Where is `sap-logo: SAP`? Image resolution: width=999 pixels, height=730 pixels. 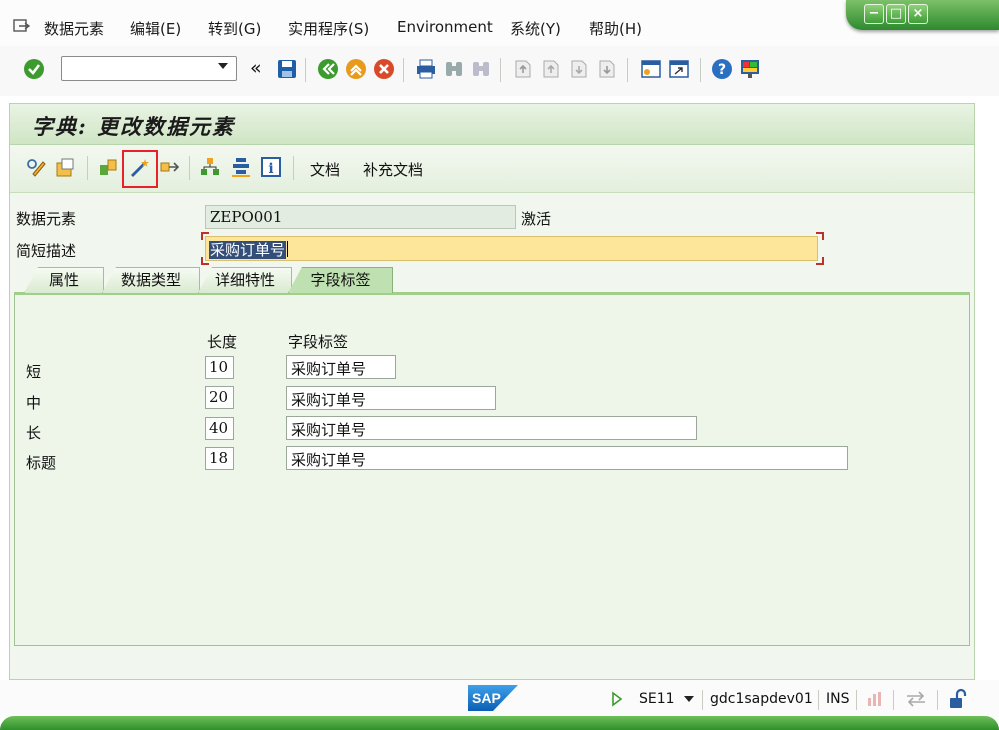
sap-logo: SAP is located at coordinates (493, 698).